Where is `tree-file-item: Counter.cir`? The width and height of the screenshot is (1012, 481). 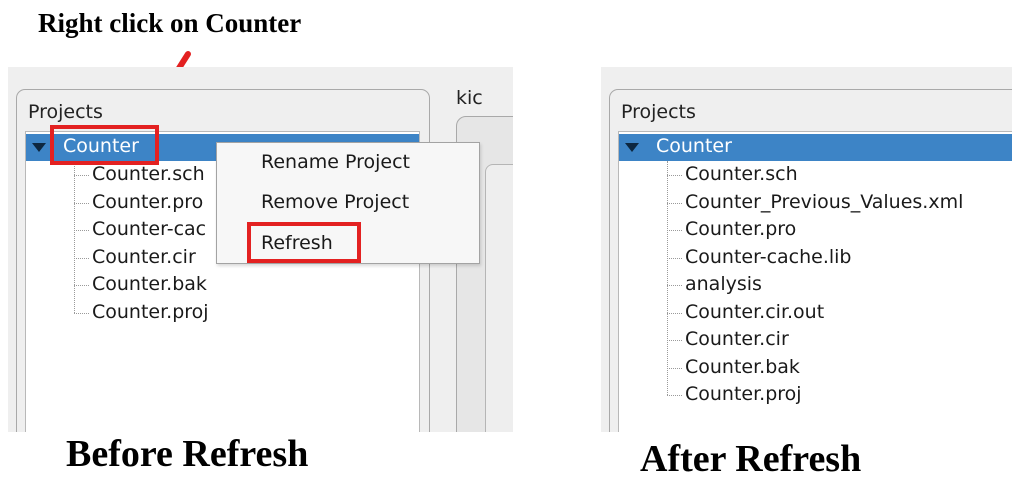
tree-file-item: Counter.cir is located at coordinates (815, 340).